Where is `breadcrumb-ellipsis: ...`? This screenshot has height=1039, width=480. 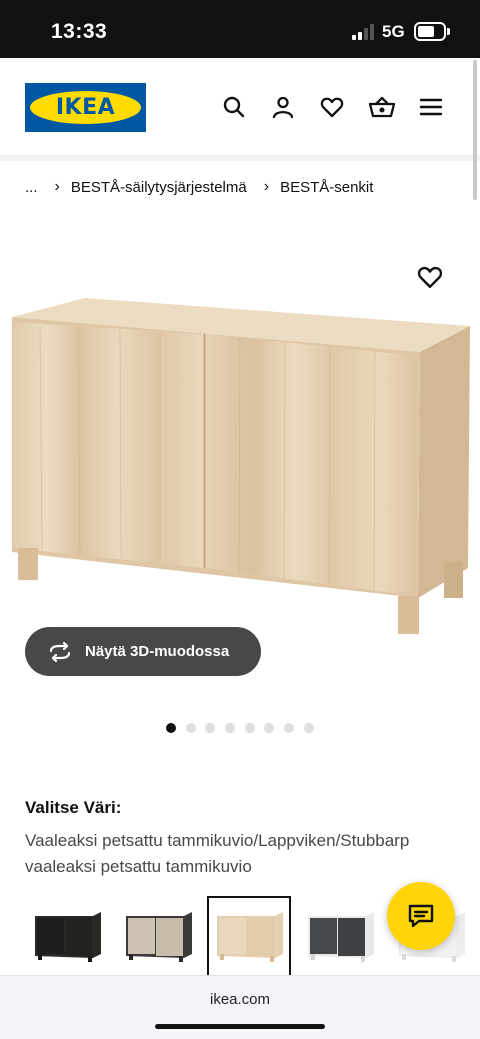 breadcrumb-ellipsis: ... is located at coordinates (31, 187).